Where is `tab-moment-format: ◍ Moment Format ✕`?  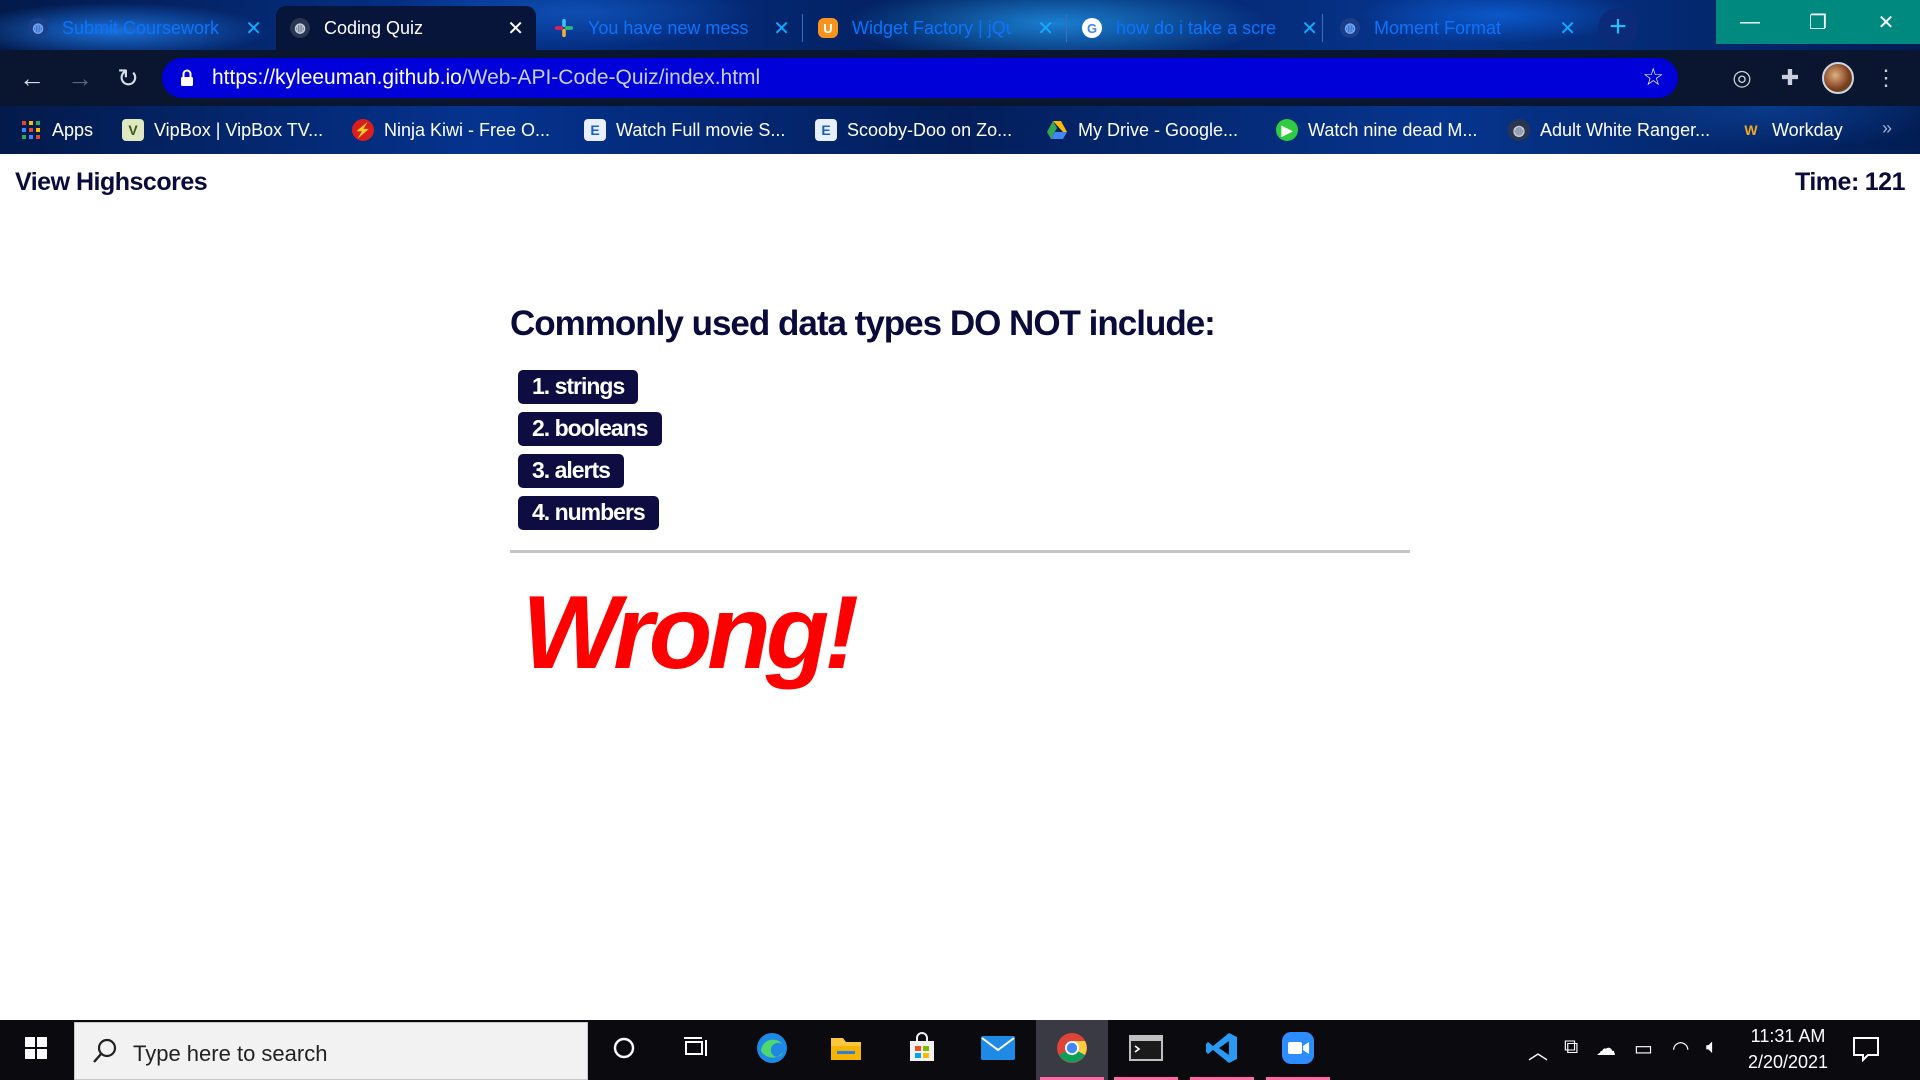 tab-moment-format: ◍ Moment Format ✕ is located at coordinates (1457, 28).